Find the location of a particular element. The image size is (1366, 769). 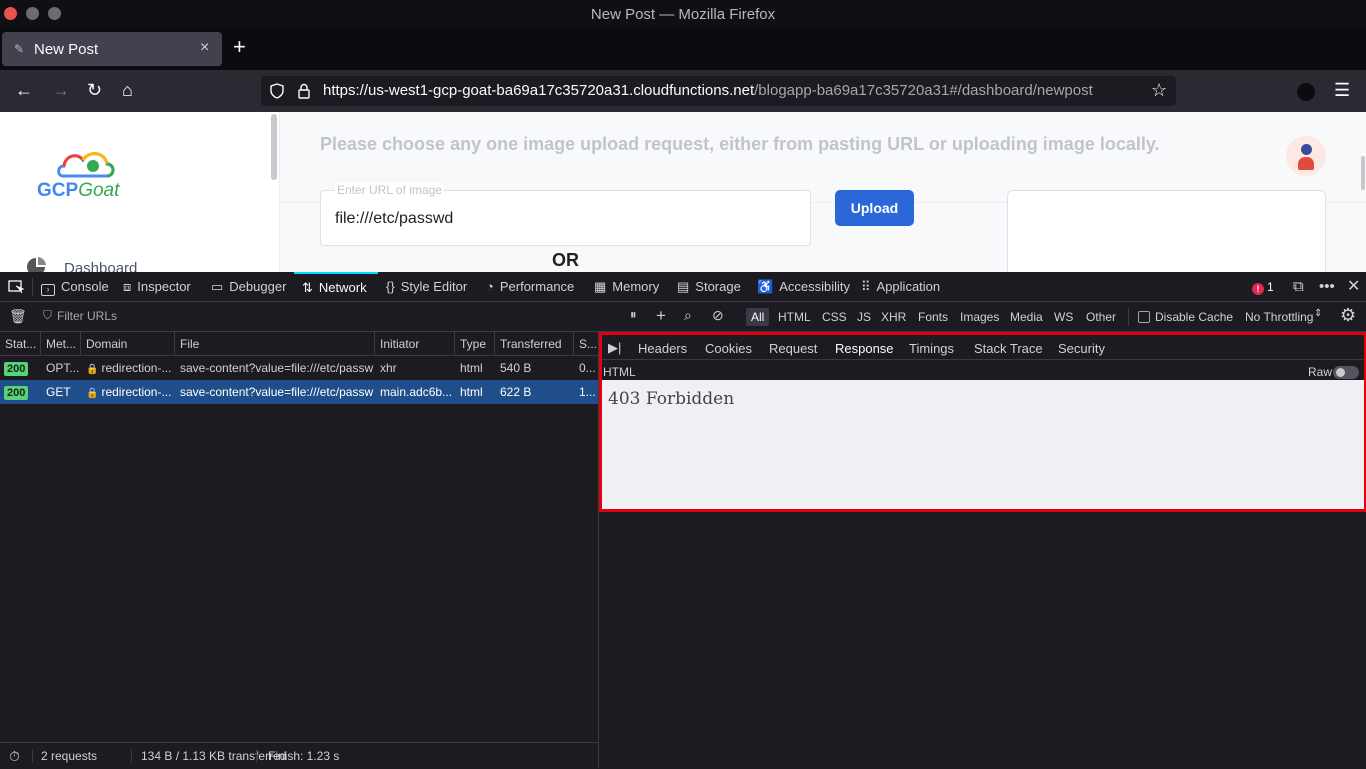

image-url-field: Enter URL of image file:///etc/passwd is located at coordinates (565, 214).